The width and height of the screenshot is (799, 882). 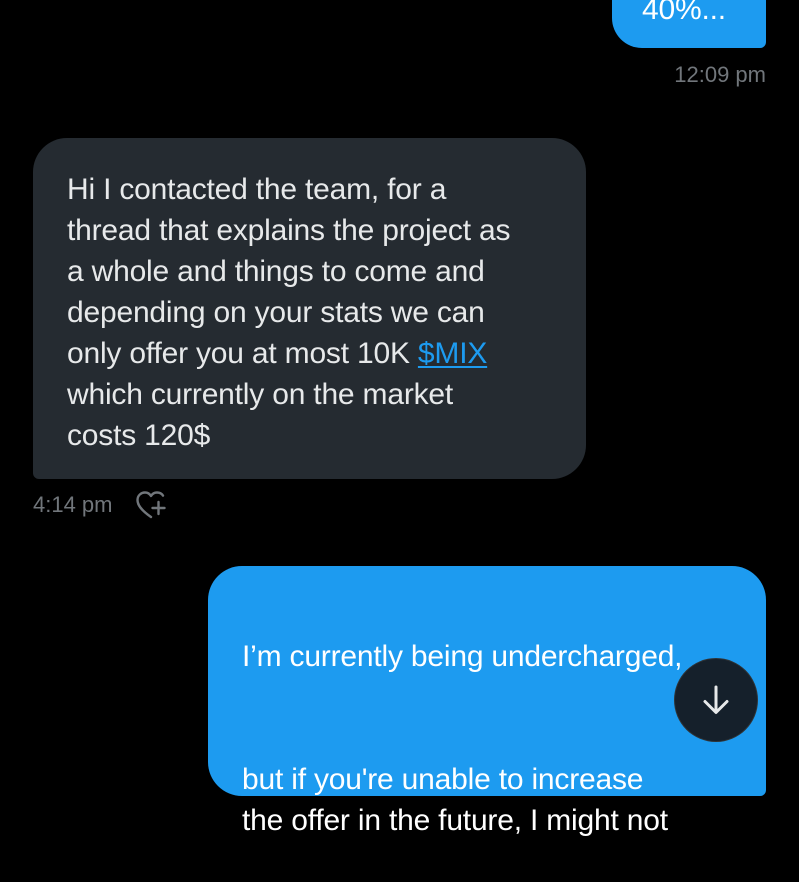 I want to click on message-text: which currently on the market costs 120$, so click(x=260, y=415).